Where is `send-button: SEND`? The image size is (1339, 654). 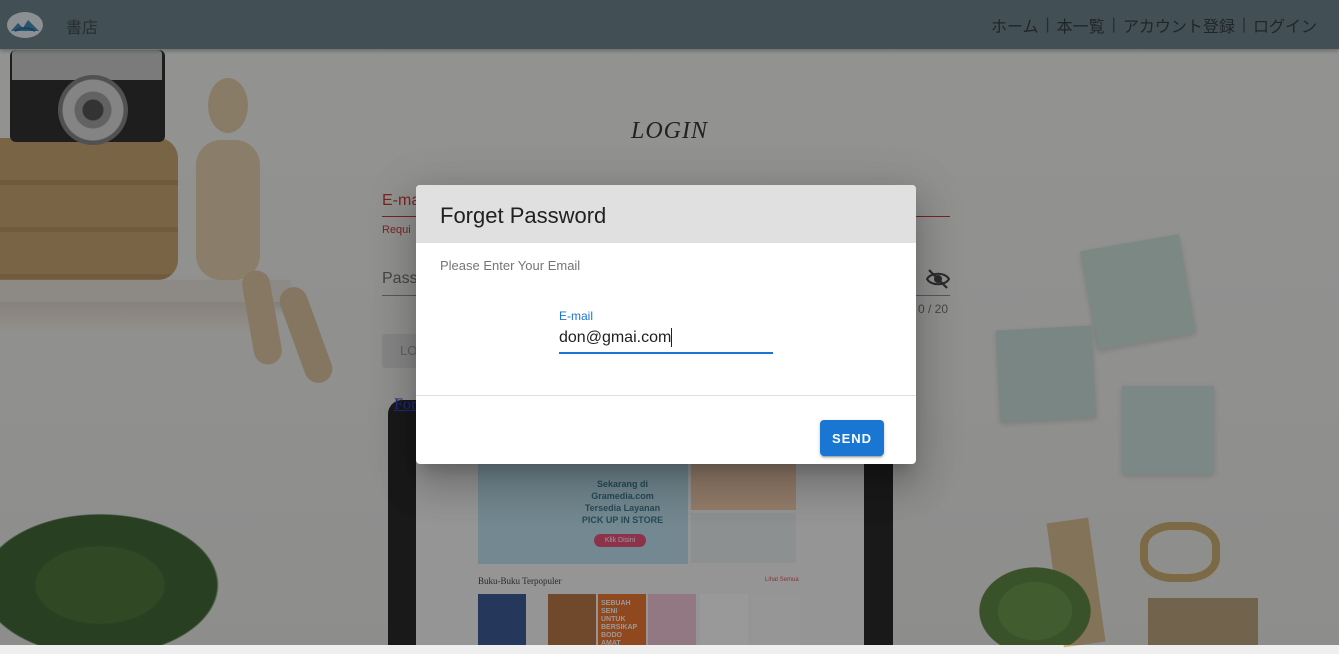
send-button: SEND is located at coordinates (852, 438).